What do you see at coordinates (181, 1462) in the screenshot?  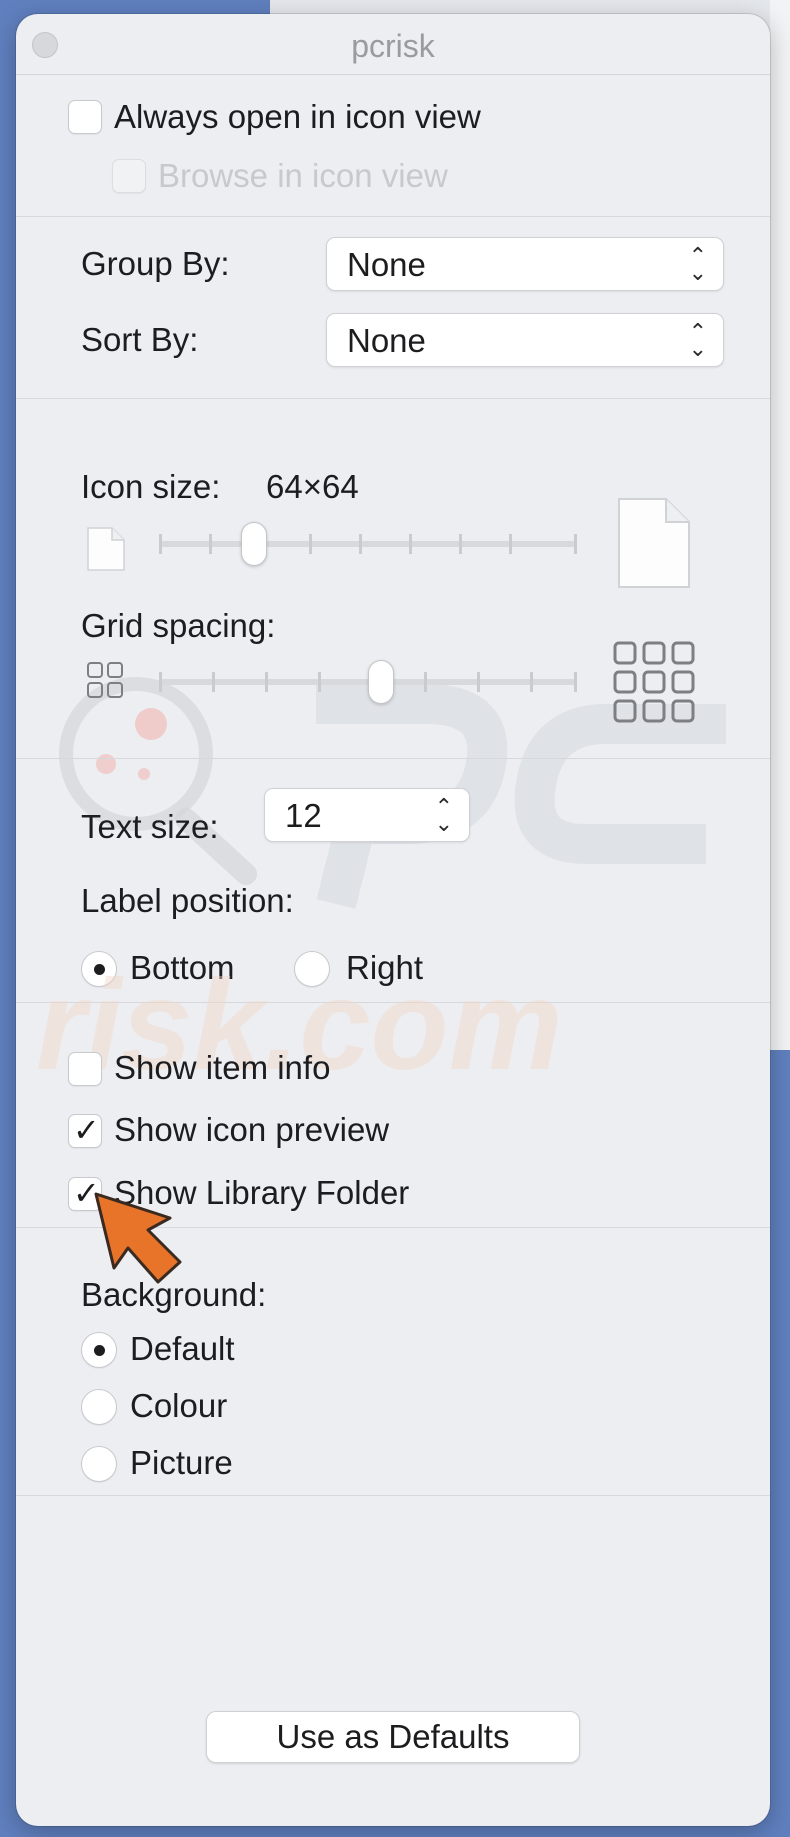 I see `background-picture-label: Picture` at bounding box center [181, 1462].